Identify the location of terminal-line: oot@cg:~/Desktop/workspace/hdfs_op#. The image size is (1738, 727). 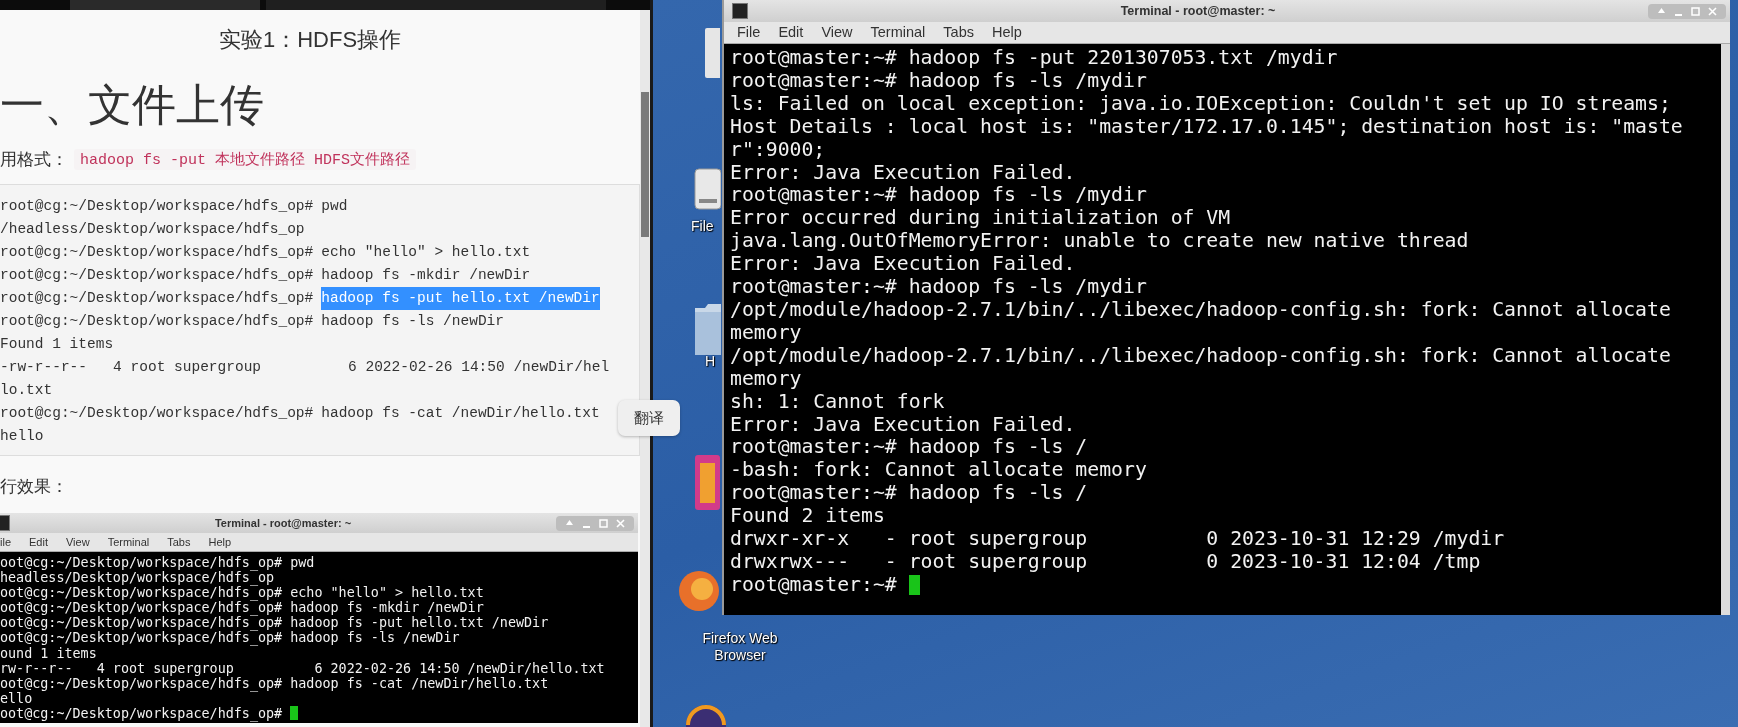
(141, 713).